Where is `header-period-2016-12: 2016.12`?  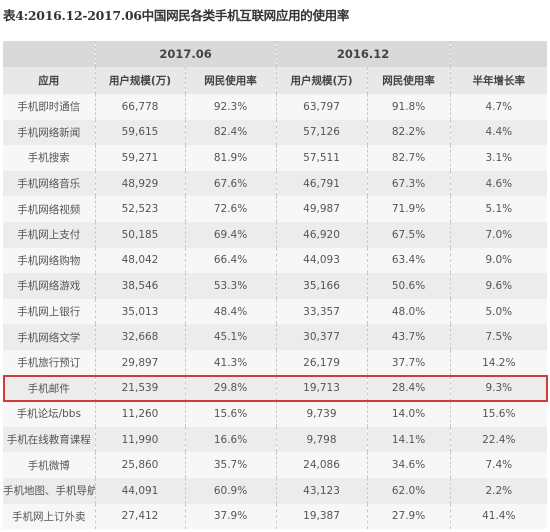 header-period-2016-12: 2016.12 is located at coordinates (363, 54).